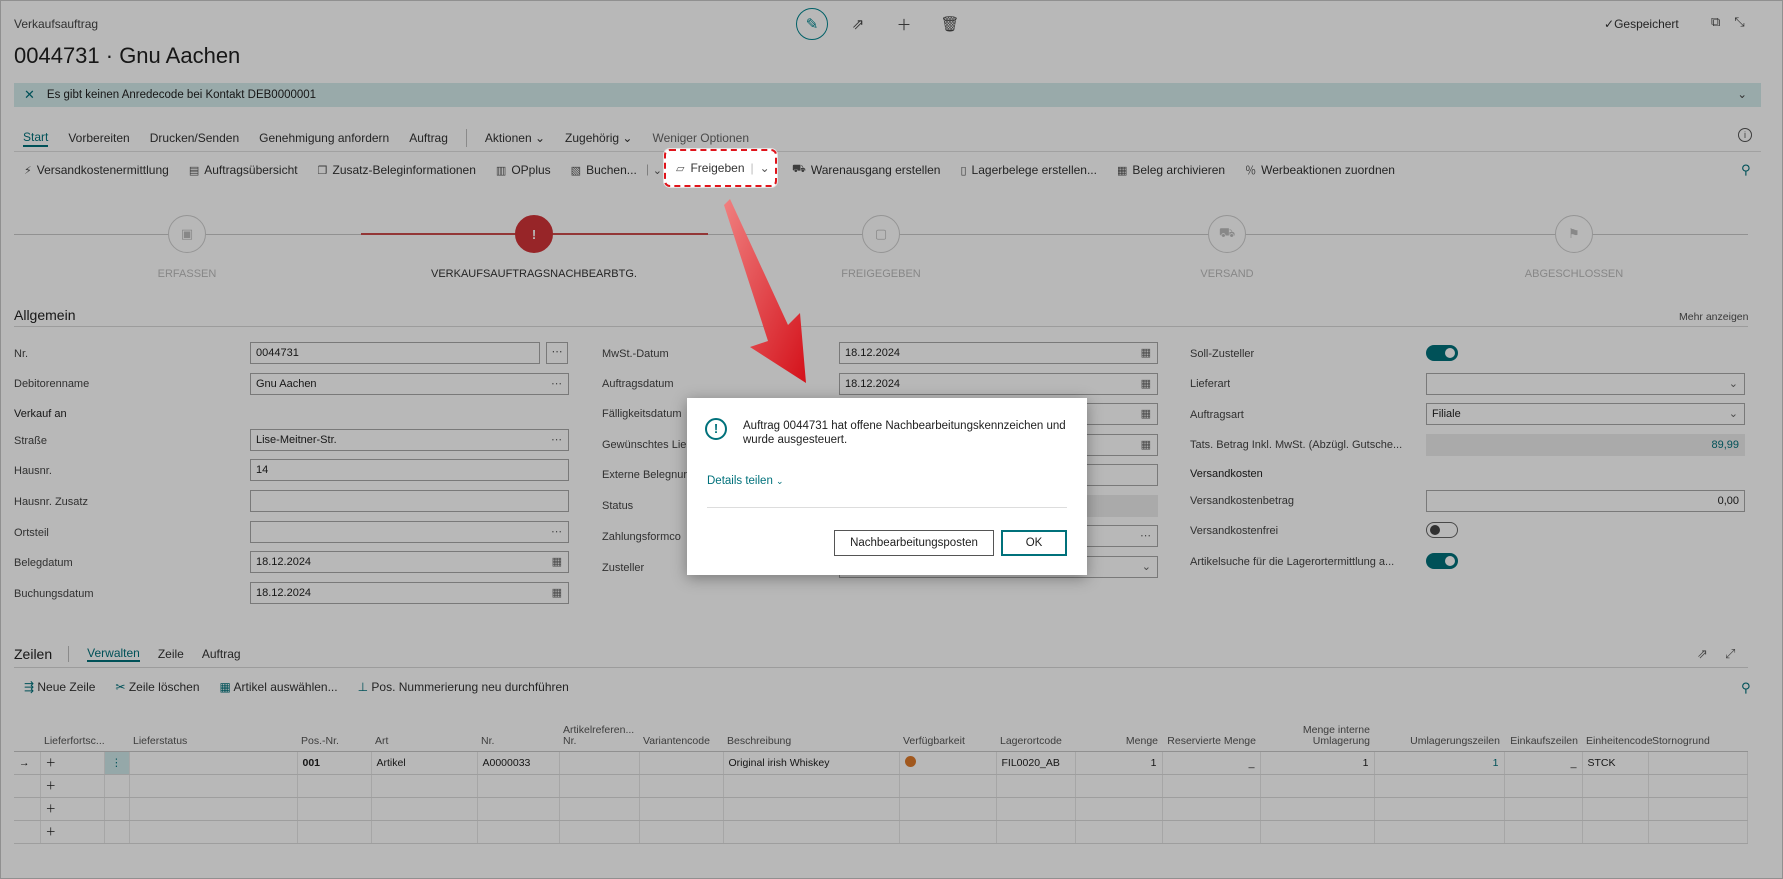 The height and width of the screenshot is (879, 1783). Describe the element at coordinates (765, 291) in the screenshot. I see `annotation-arrow` at that location.